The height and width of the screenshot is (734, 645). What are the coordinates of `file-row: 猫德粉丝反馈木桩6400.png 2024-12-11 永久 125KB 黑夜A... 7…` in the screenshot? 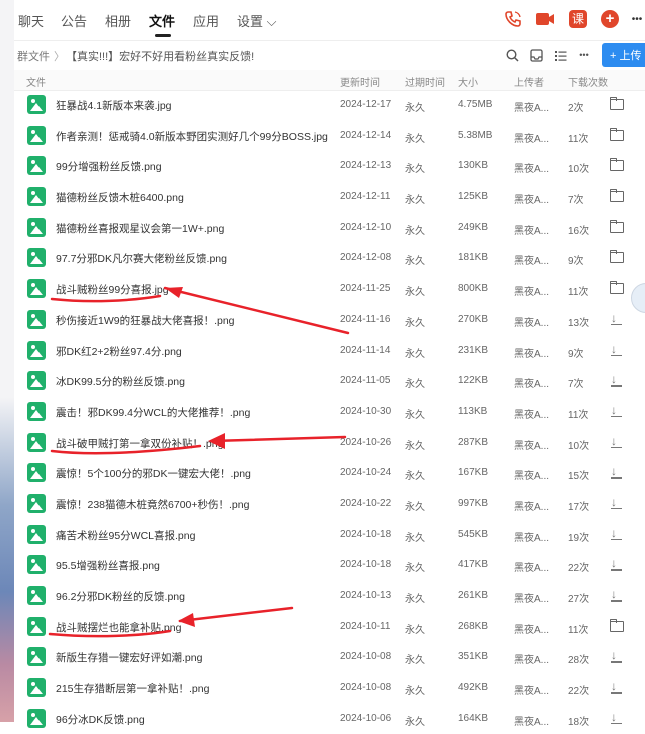 It's located at (329, 197).